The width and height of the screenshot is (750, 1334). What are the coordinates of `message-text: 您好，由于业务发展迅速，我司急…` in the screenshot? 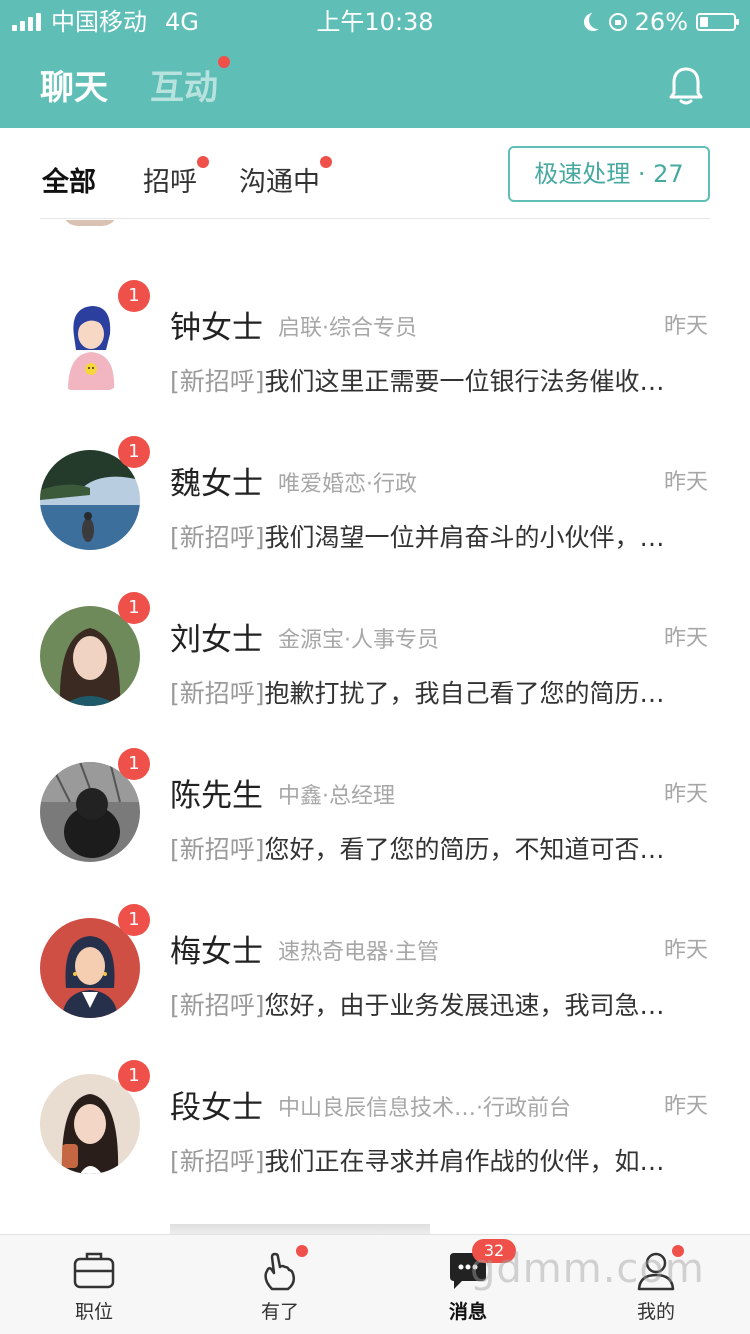 It's located at (464, 1005).